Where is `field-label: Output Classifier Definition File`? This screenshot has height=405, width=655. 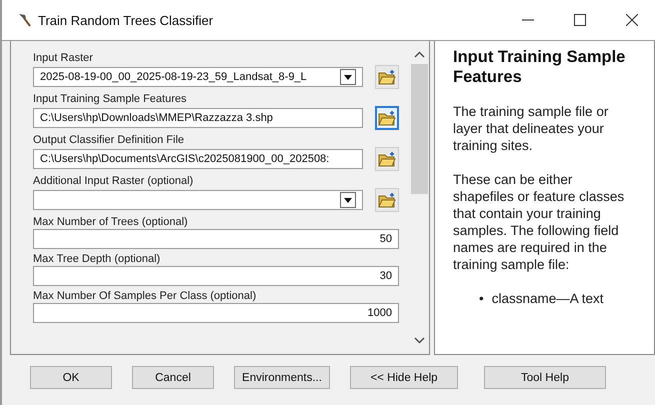 field-label: Output Classifier Definition File is located at coordinates (109, 140).